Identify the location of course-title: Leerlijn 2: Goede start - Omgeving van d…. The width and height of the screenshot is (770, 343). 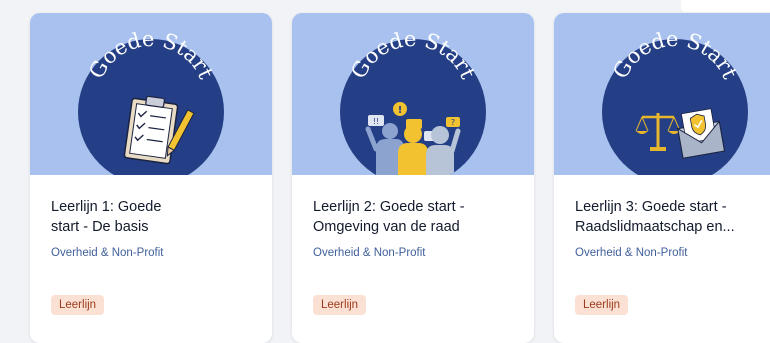
(415, 217).